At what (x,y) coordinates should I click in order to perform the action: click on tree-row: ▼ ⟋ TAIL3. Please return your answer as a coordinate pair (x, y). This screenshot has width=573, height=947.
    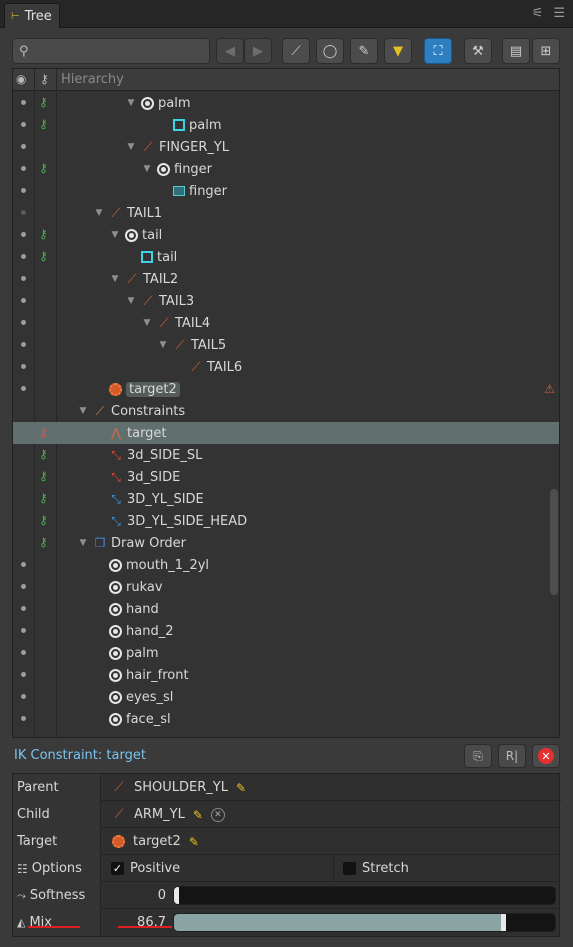
    Looking at the image, I should click on (286, 301).